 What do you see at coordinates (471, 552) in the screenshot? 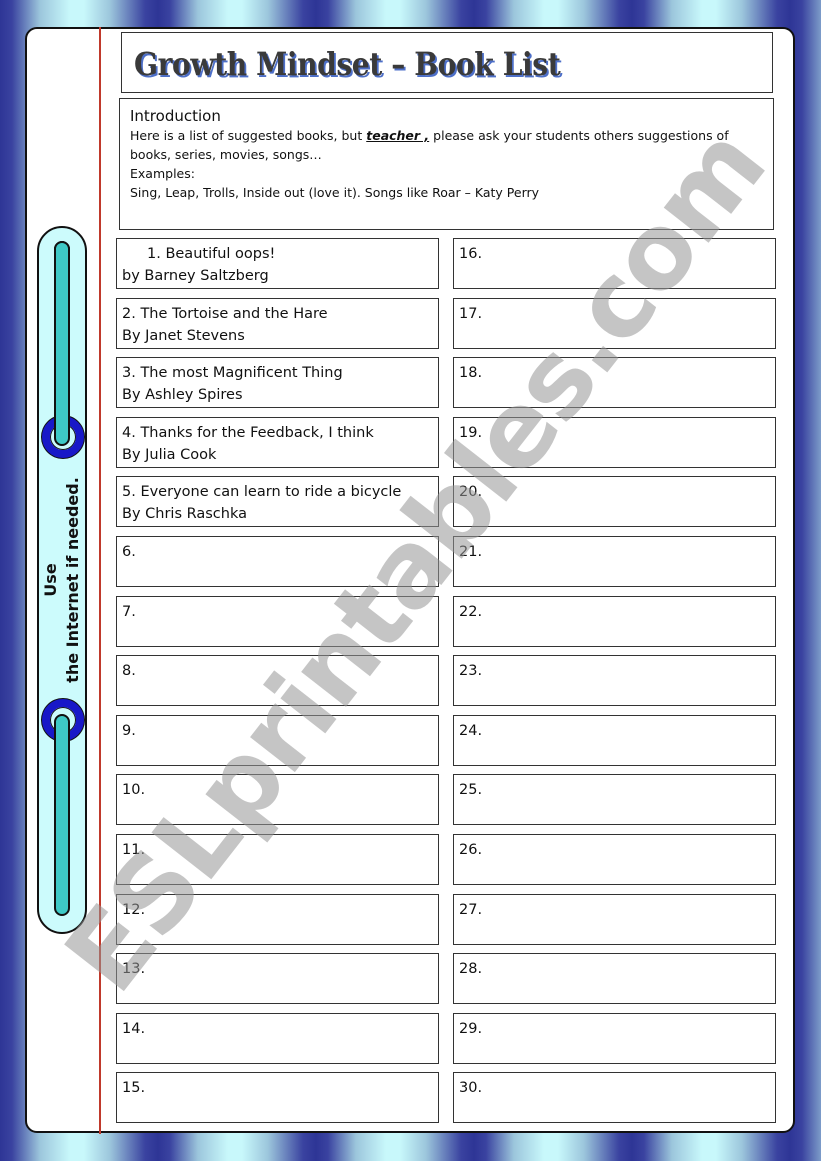
I see `book-title: 21.` at bounding box center [471, 552].